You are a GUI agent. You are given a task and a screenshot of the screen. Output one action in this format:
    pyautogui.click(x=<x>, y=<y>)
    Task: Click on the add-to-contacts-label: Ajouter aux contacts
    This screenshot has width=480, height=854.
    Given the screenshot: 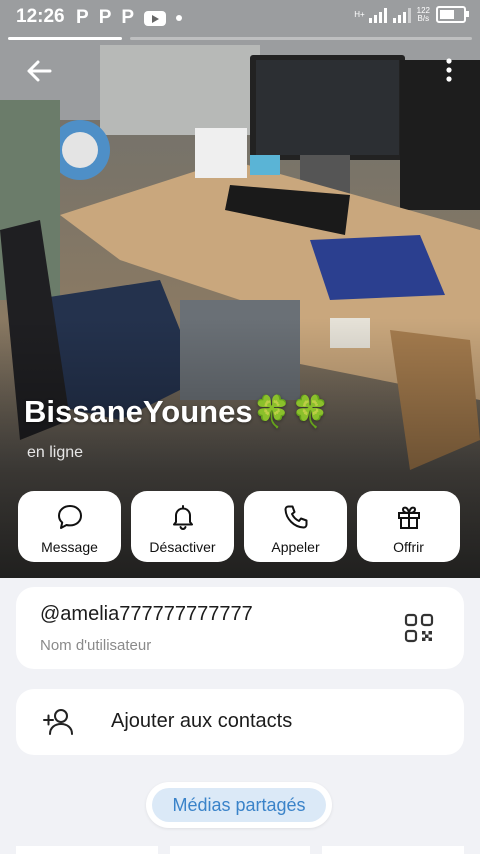 What is the action you would take?
    pyautogui.click(x=202, y=721)
    